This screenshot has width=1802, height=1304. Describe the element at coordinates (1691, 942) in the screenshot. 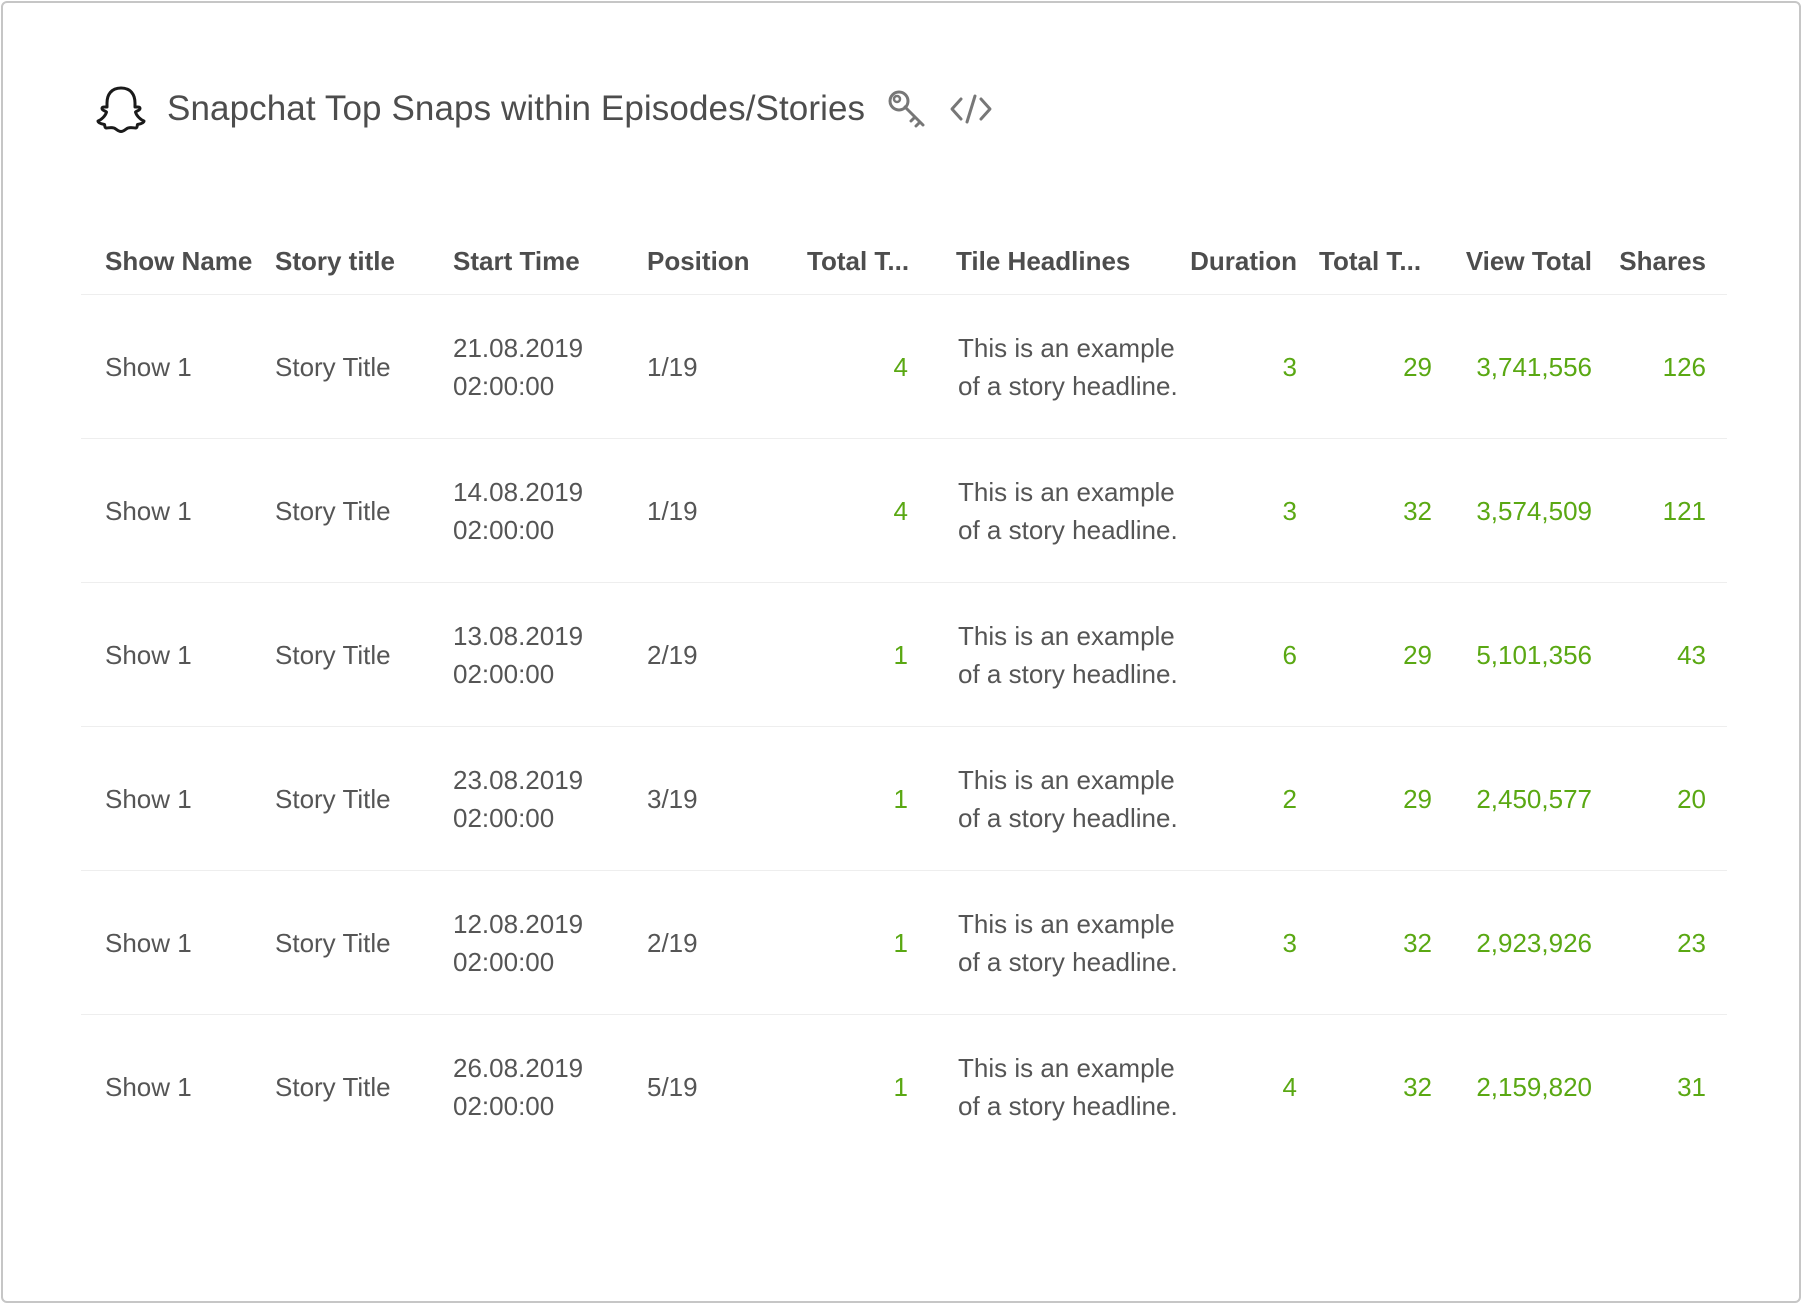

I see `cell-shares: 23` at that location.